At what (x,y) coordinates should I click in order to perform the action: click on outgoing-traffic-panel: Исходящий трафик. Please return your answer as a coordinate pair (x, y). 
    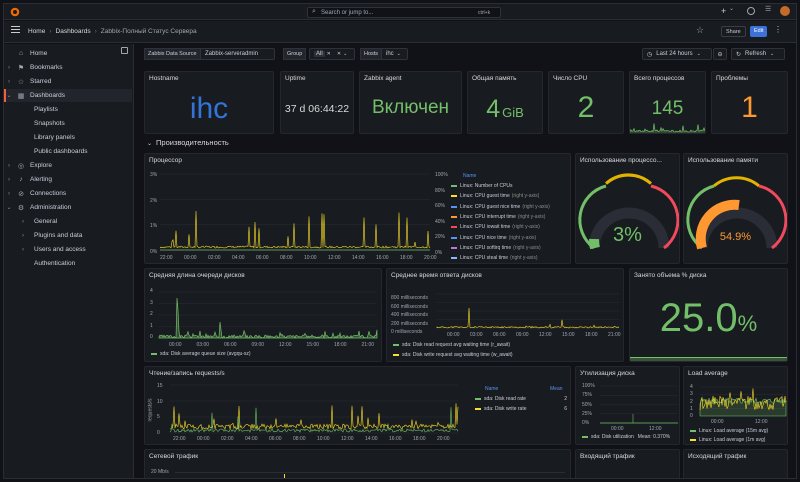
    Looking at the image, I should click on (735, 463).